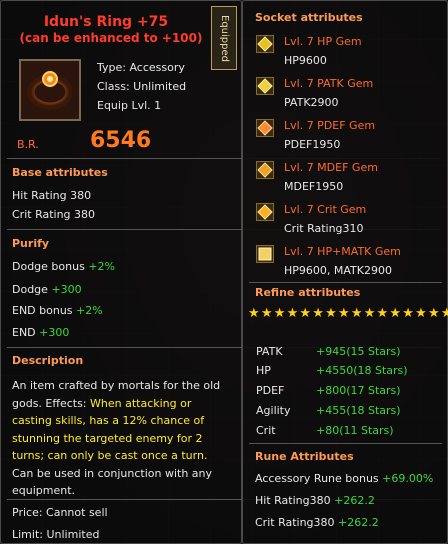  Describe the element at coordinates (330, 125) in the screenshot. I see `gem-name: Lvl. 7 PDEF Gem` at that location.